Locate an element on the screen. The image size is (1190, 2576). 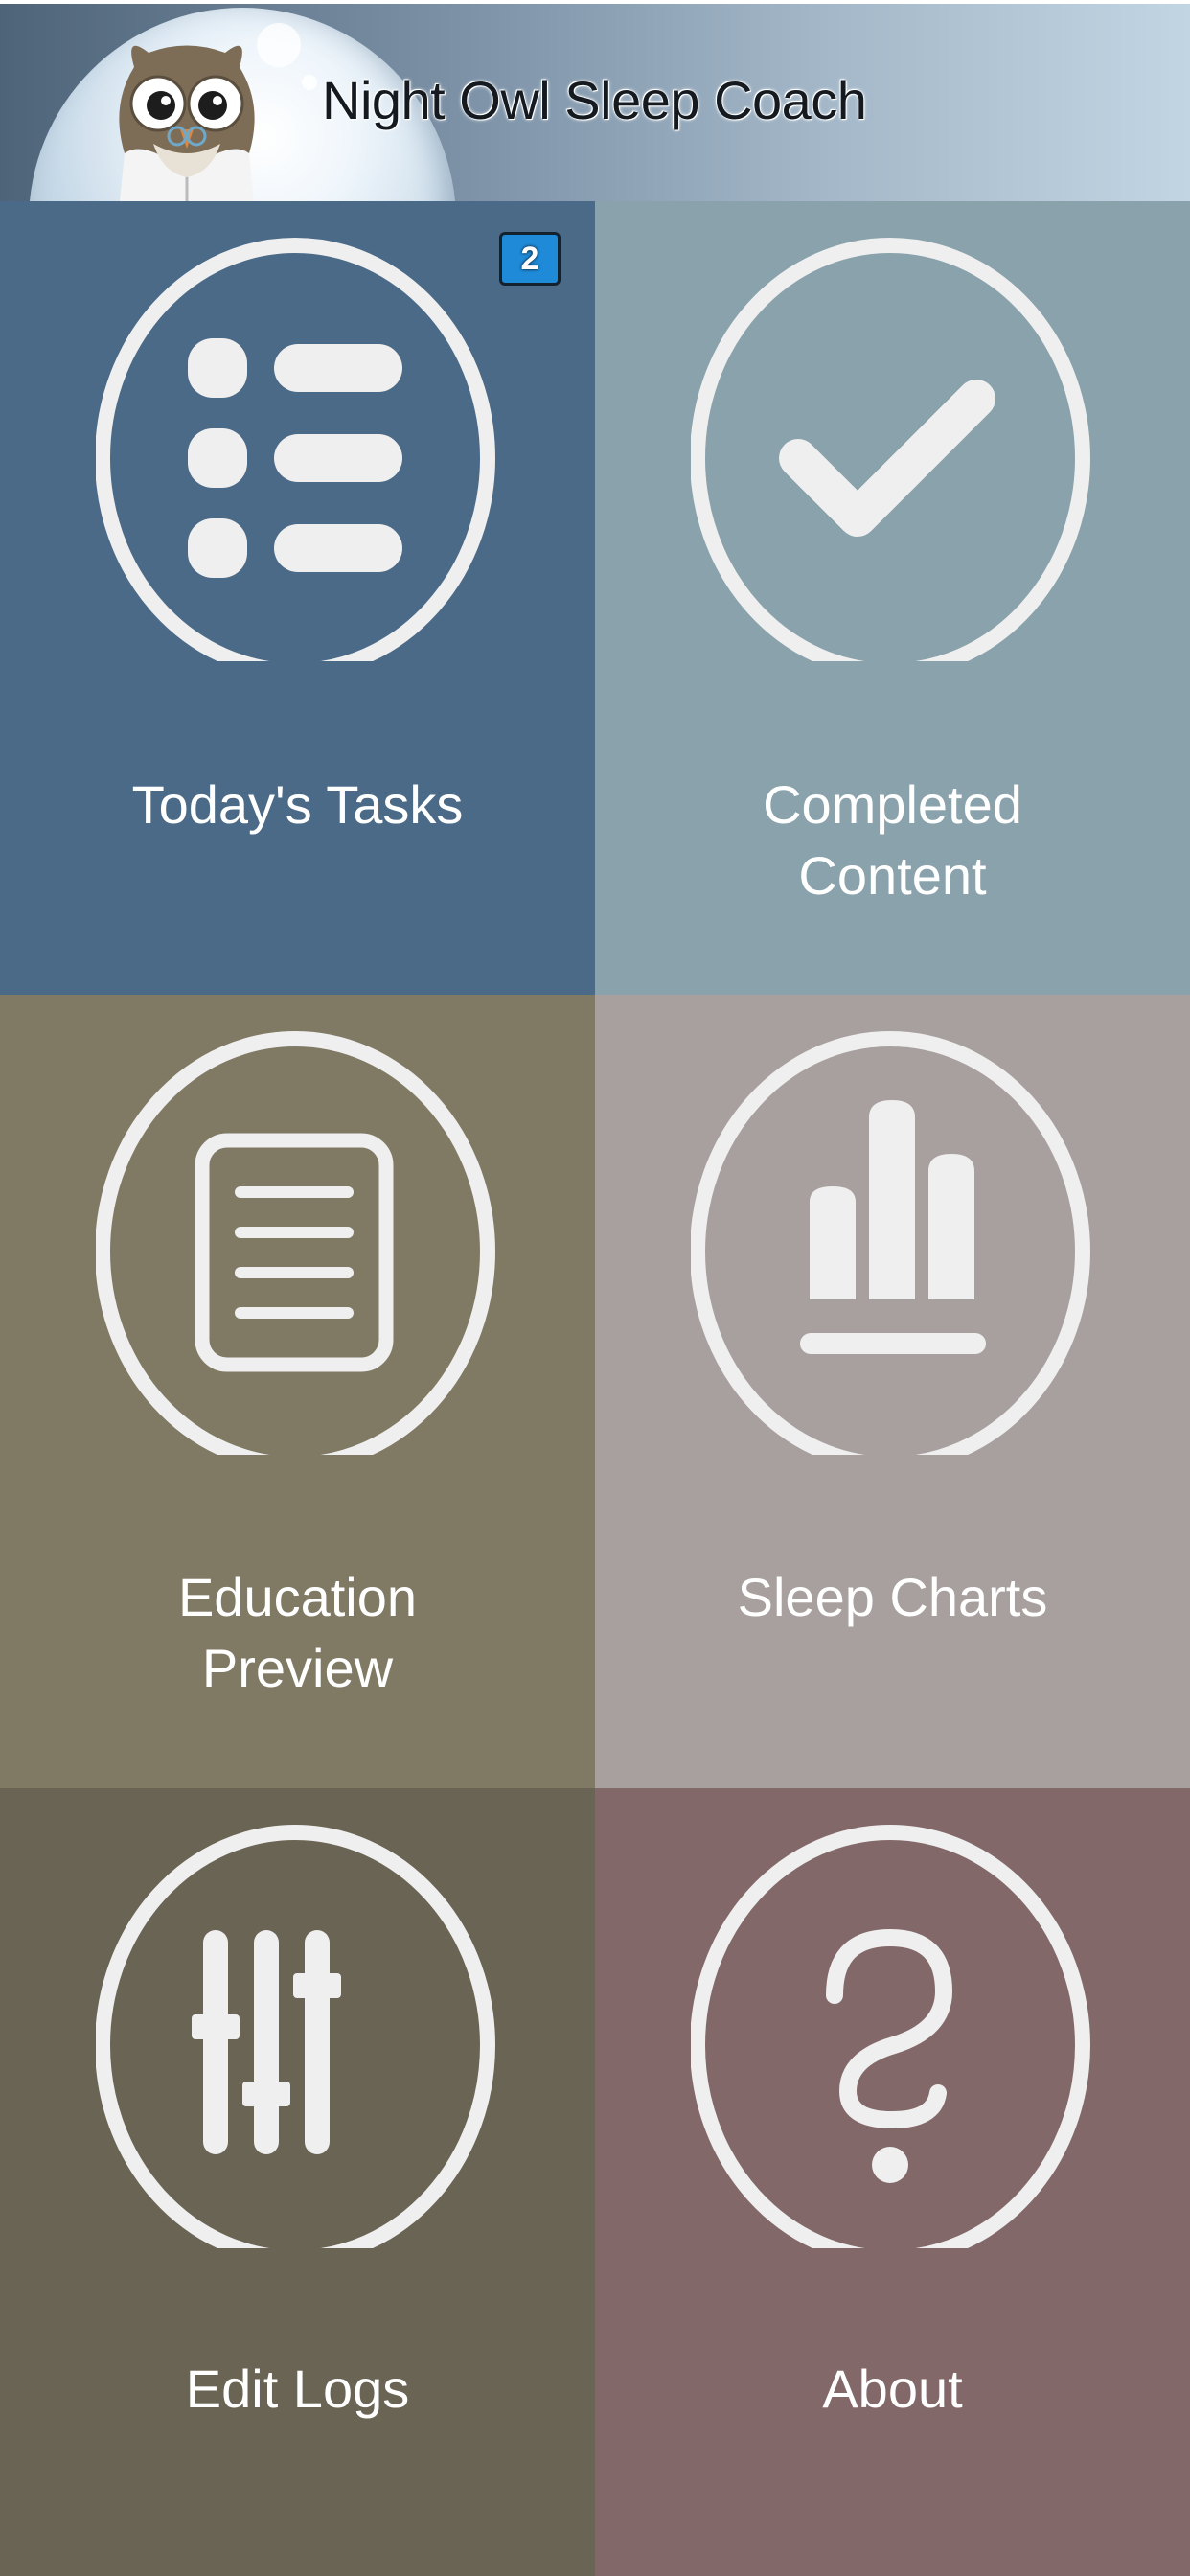
list-icon is located at coordinates (295, 449).